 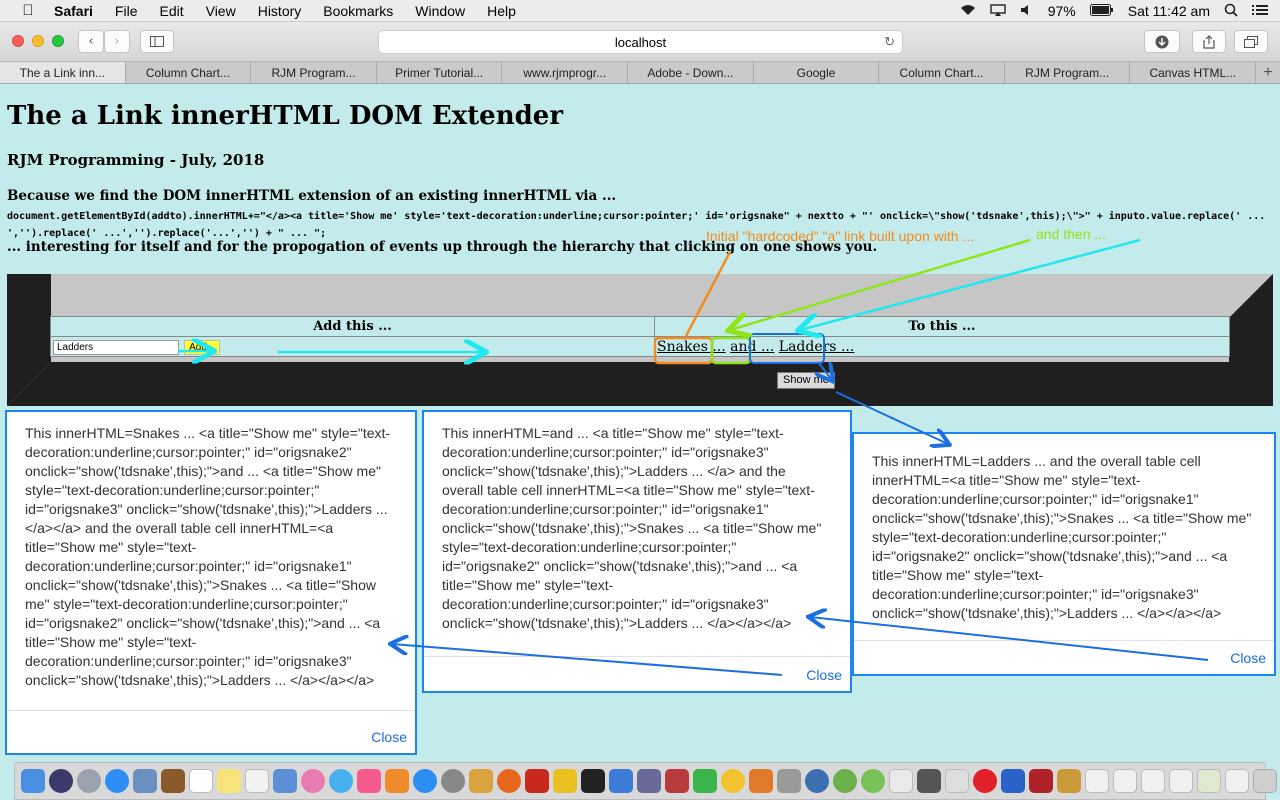 I want to click on screenshot-icon, so click(x=649, y=781).